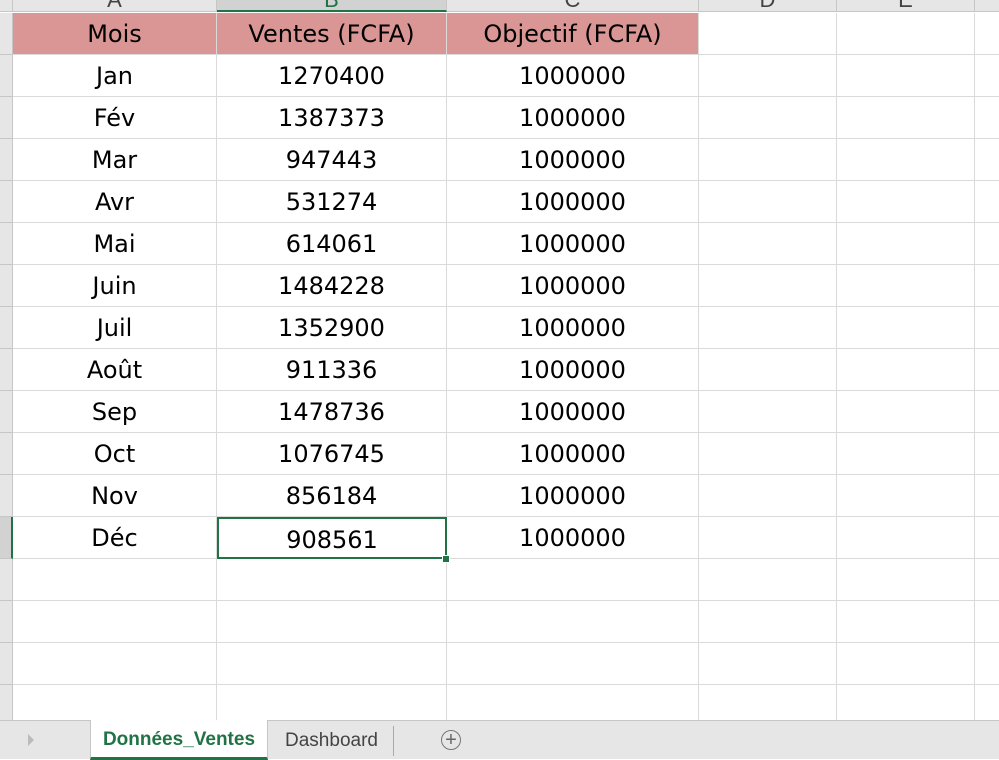 Image resolution: width=999 pixels, height=760 pixels. Describe the element at coordinates (332, 244) in the screenshot. I see `data-cell: 614061` at that location.